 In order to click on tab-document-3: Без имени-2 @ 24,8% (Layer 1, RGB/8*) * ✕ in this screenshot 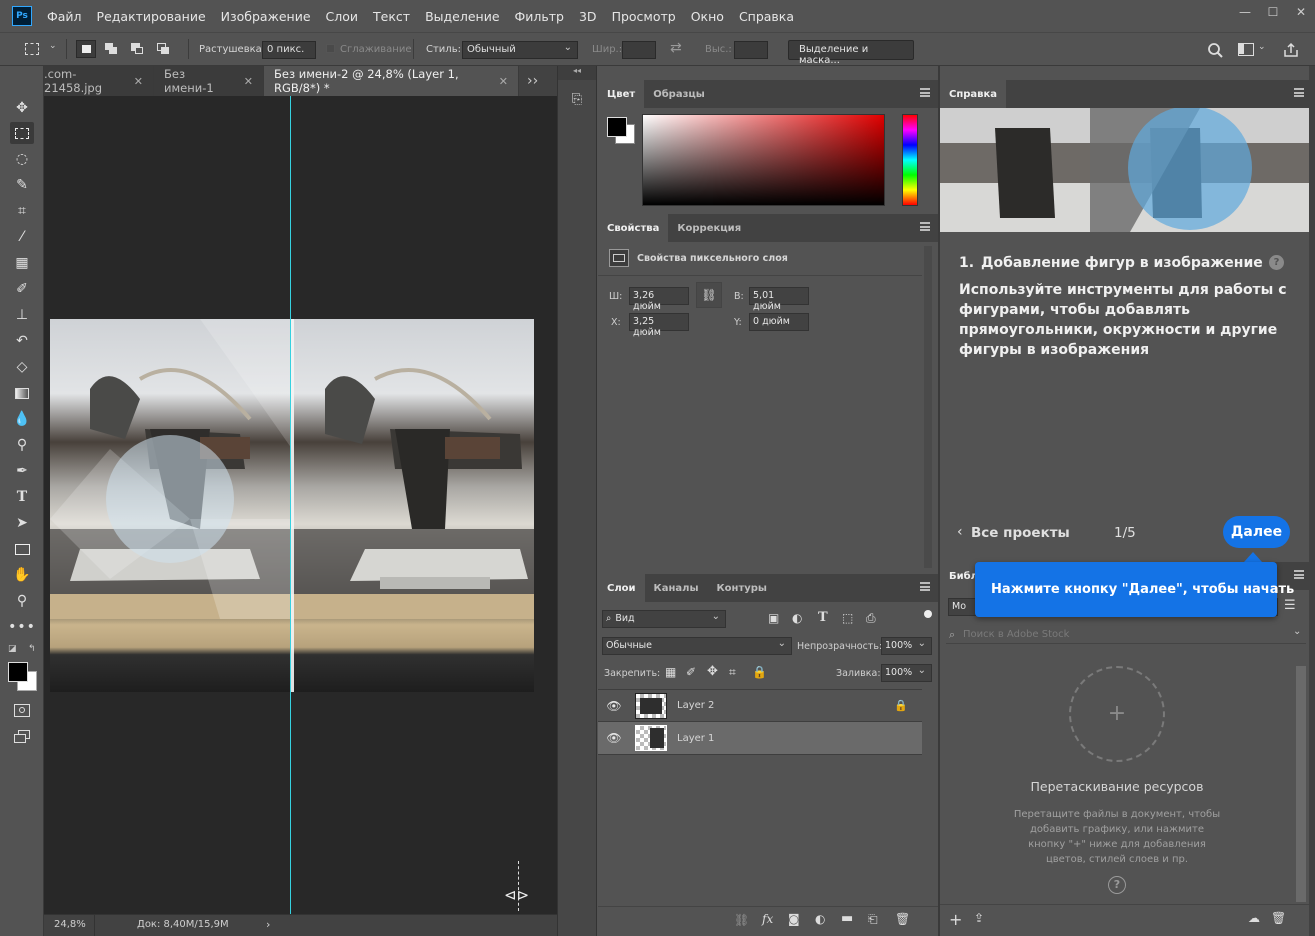, I will do `click(391, 81)`.